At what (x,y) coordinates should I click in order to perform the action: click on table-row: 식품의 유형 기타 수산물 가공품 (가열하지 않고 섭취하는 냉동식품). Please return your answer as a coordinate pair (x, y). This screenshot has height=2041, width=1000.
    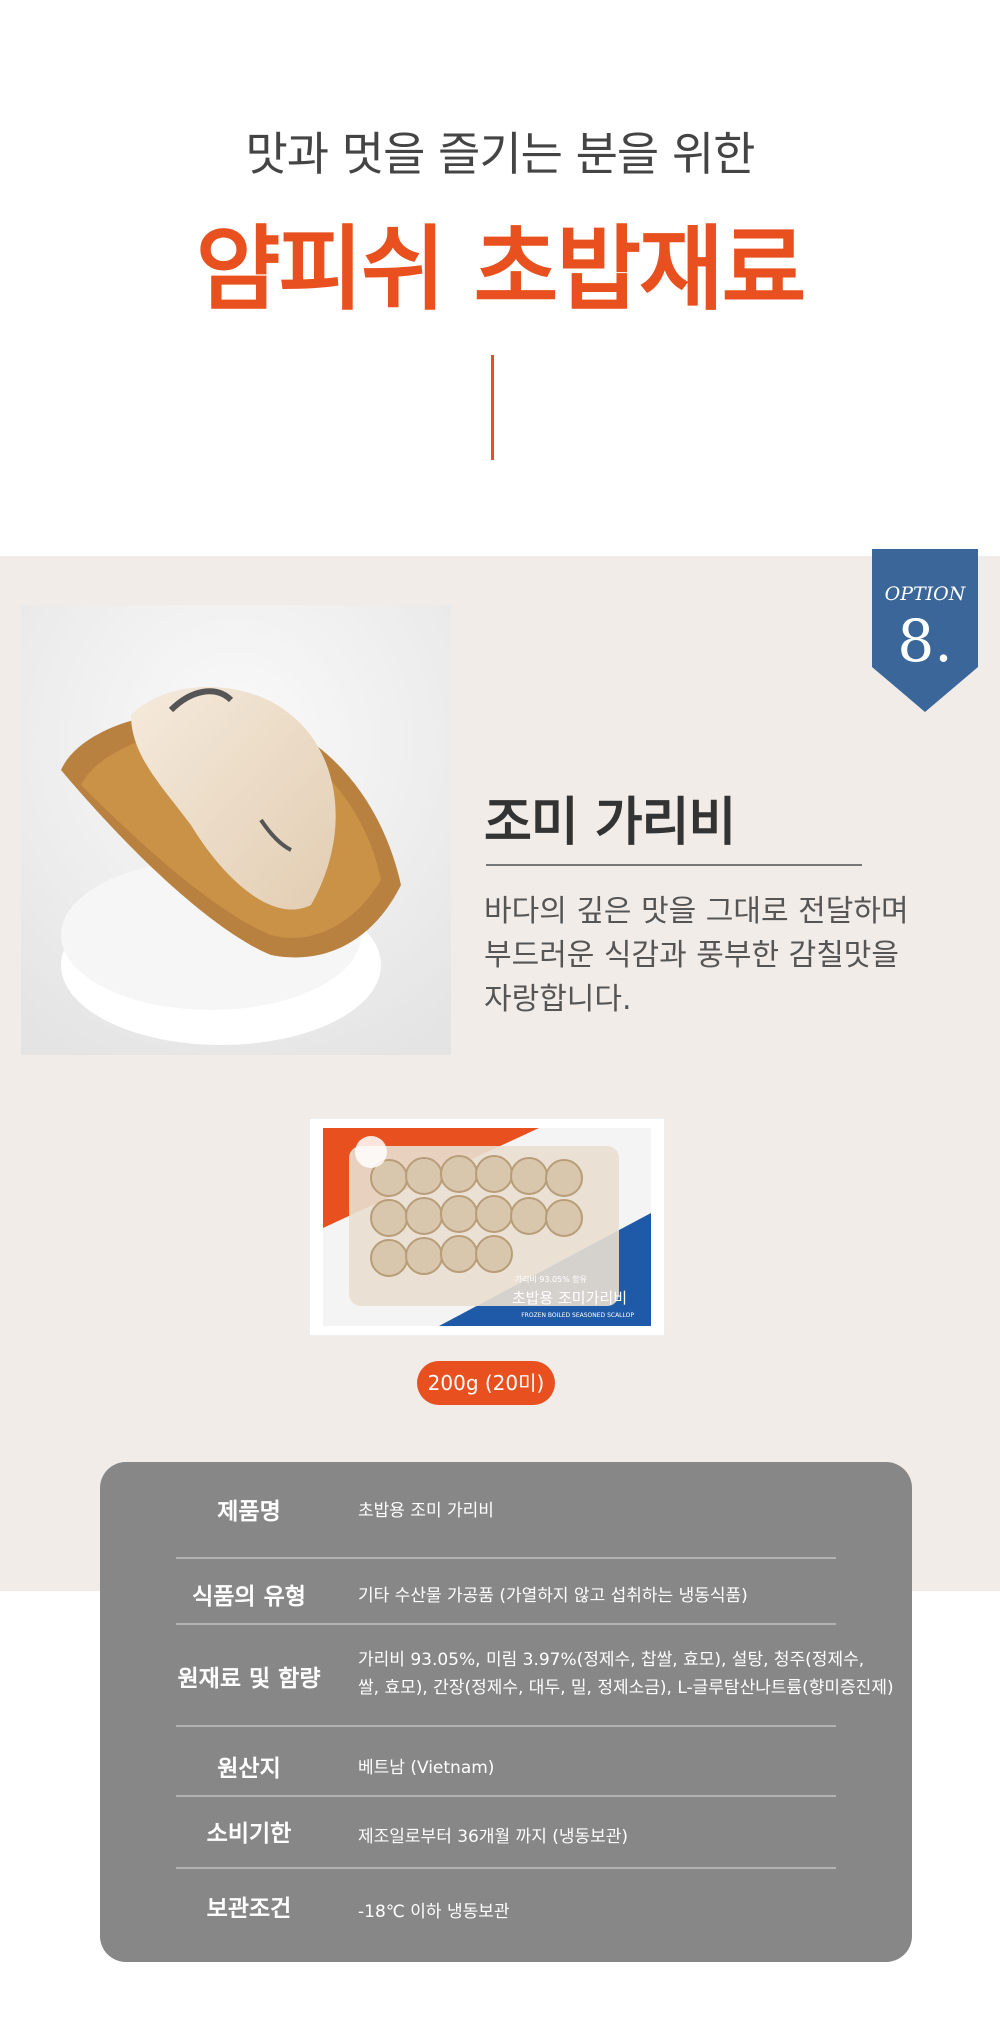
    Looking at the image, I should click on (506, 1592).